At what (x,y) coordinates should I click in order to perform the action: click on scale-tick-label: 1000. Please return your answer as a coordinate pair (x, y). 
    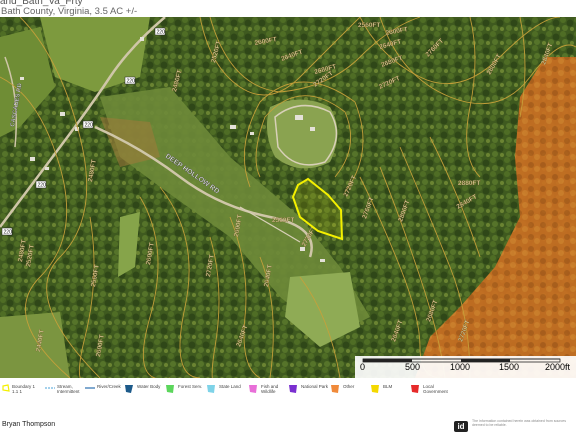
    Looking at the image, I should click on (460, 367).